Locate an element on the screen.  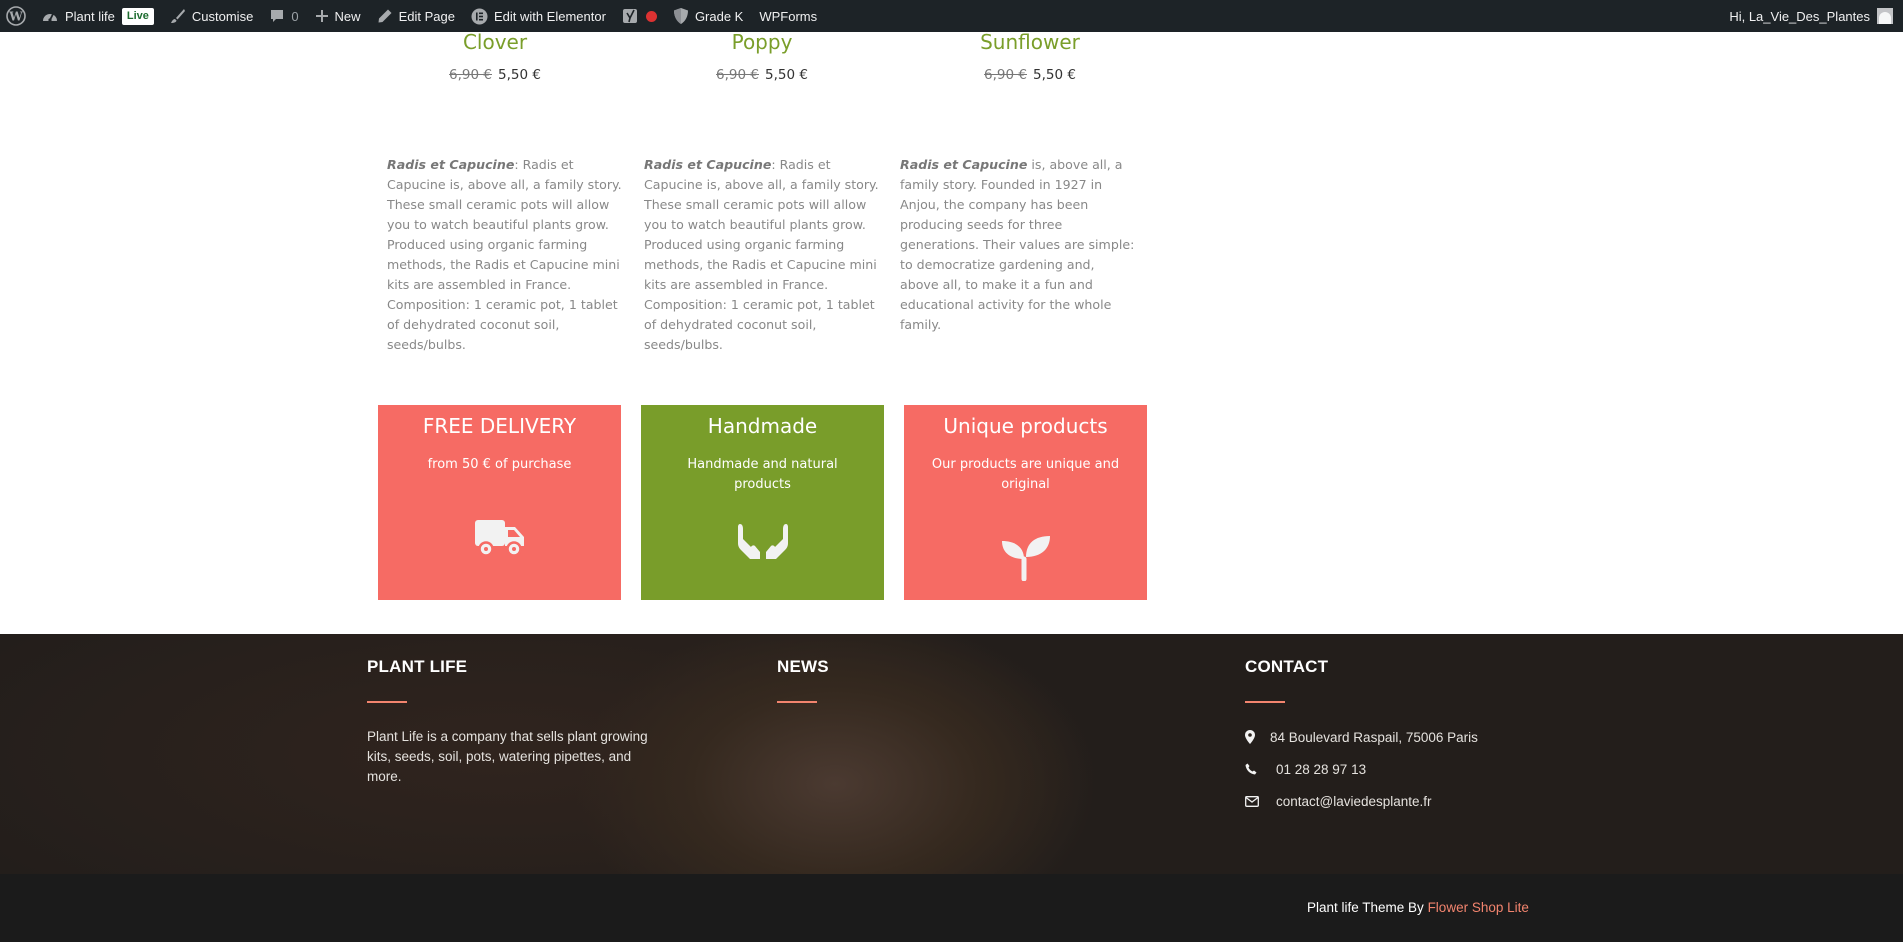
pencil-icon is located at coordinates (385, 16).